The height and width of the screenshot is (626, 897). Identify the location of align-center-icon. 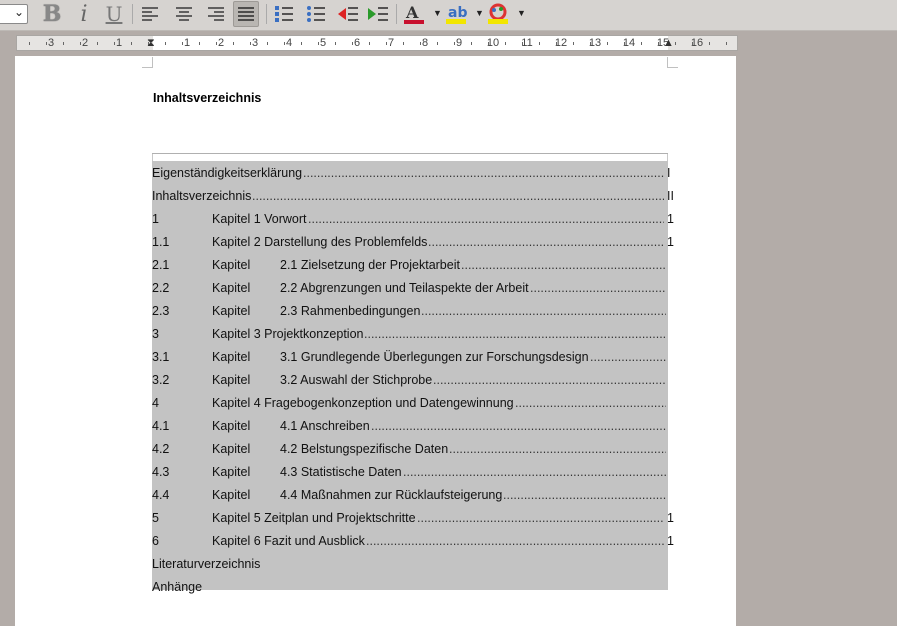
(184, 14).